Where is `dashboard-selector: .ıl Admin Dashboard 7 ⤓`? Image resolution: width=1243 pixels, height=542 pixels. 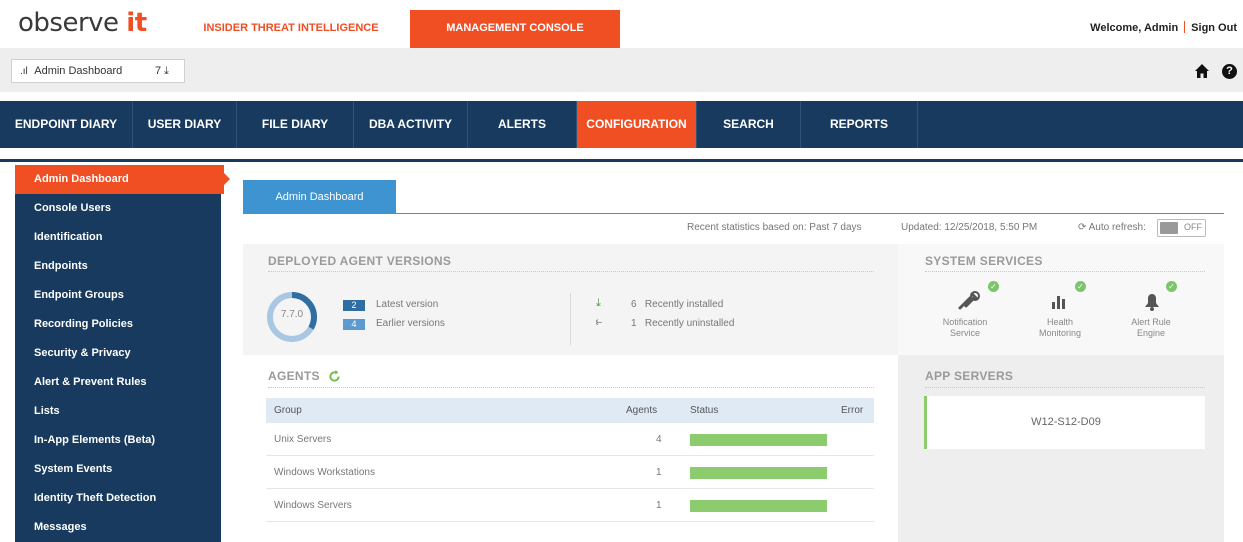
dashboard-selector: .ıl Admin Dashboard 7 ⤓ is located at coordinates (98, 71).